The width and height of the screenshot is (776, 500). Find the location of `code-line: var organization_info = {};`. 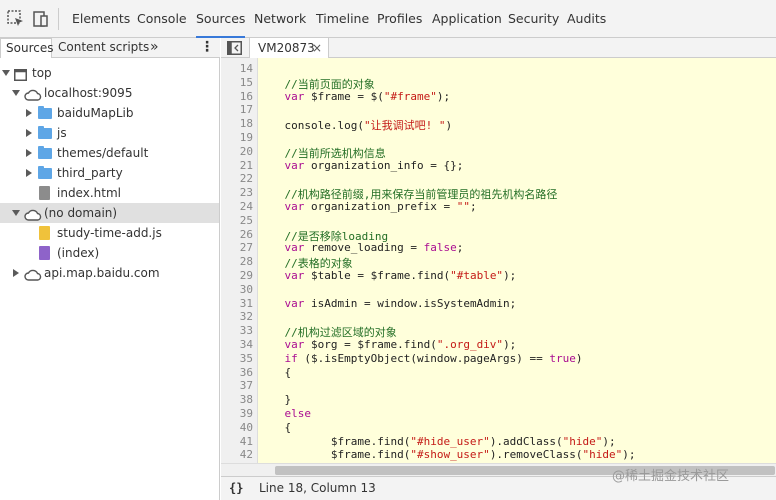

code-line: var organization_info = {}; is located at coordinates (361, 165).